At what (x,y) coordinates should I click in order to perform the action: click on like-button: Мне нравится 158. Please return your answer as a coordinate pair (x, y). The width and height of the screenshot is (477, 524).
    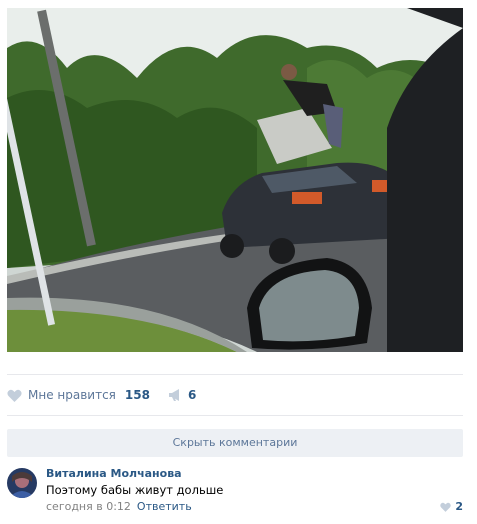
    Looking at the image, I should click on (78, 395).